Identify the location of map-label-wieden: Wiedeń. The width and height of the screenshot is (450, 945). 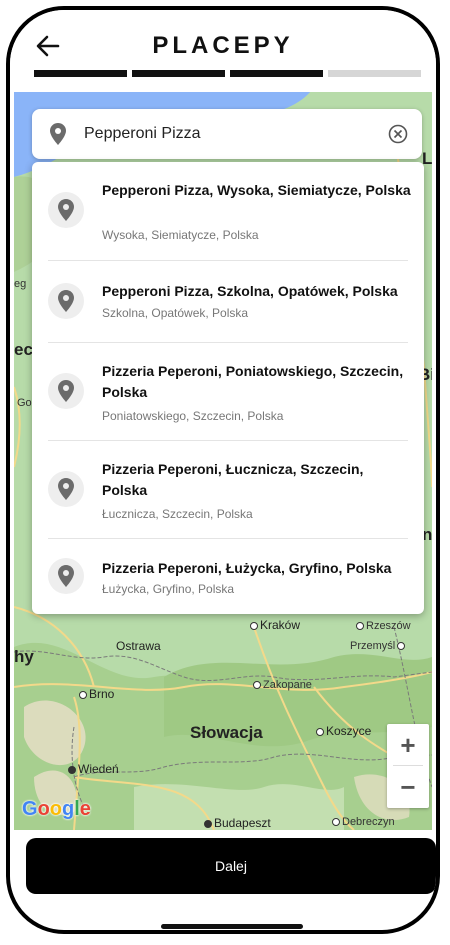
(93, 769).